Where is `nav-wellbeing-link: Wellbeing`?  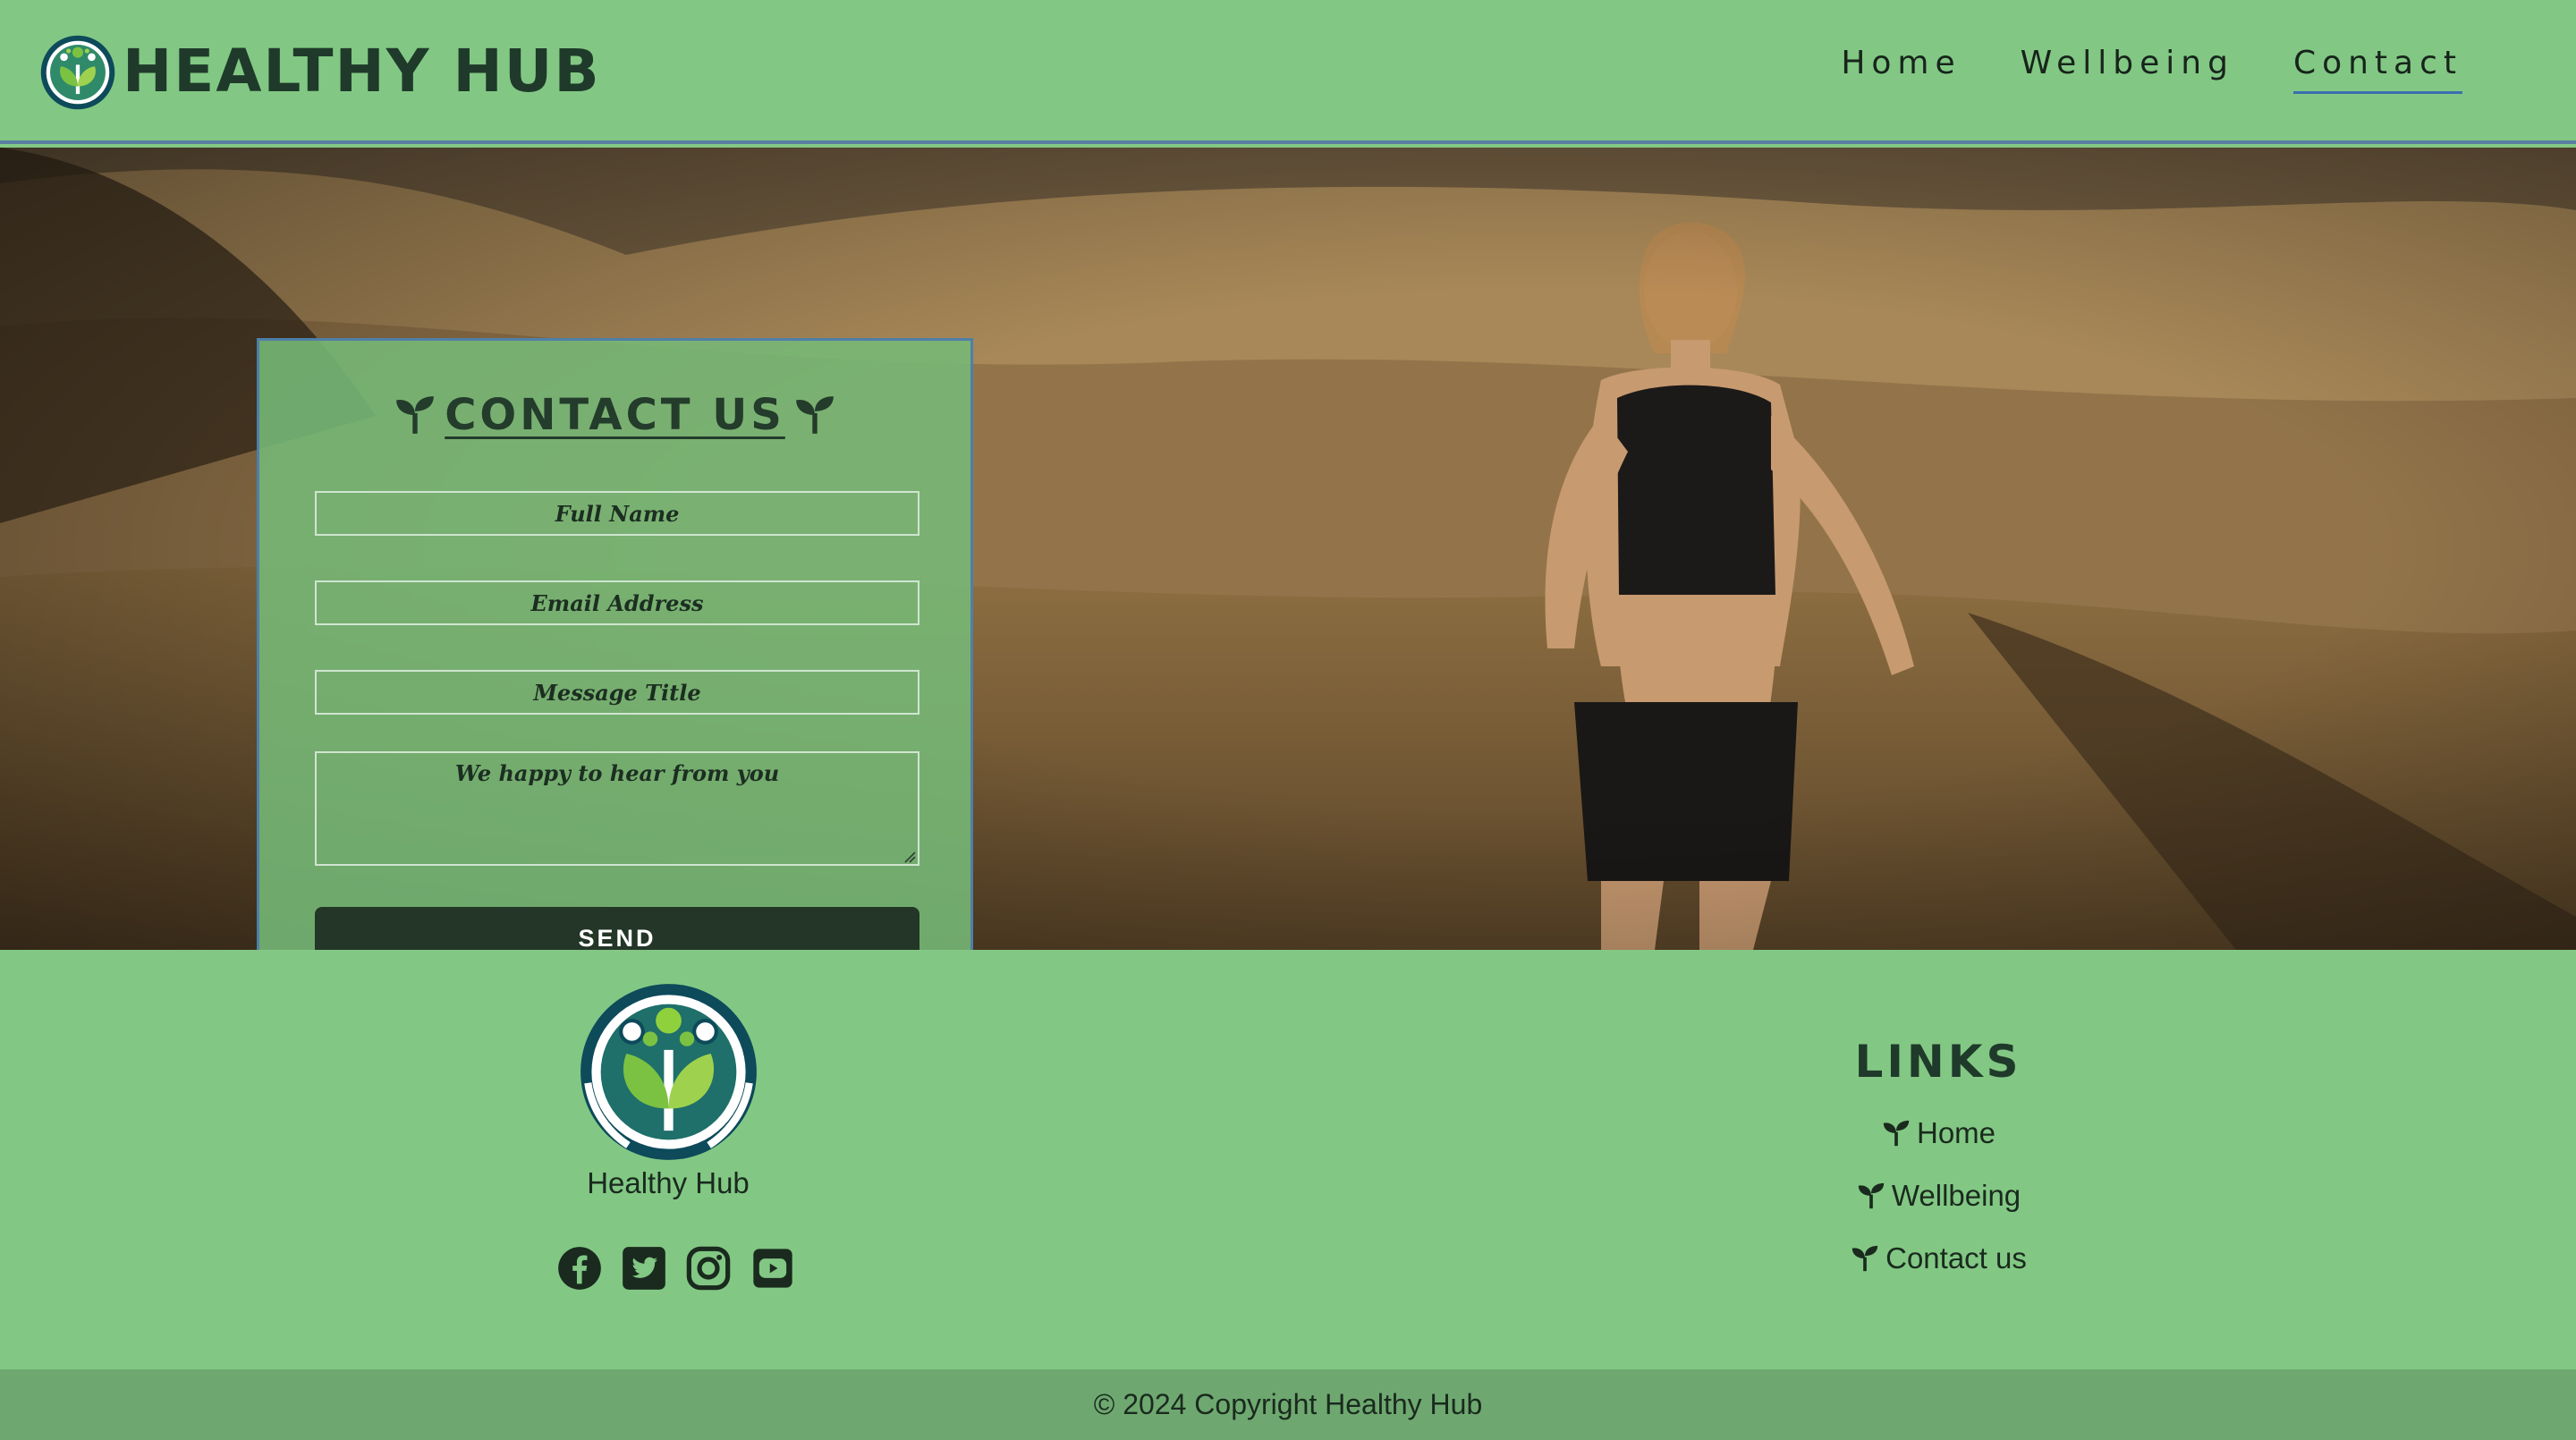 nav-wellbeing-link: Wellbeing is located at coordinates (2127, 67).